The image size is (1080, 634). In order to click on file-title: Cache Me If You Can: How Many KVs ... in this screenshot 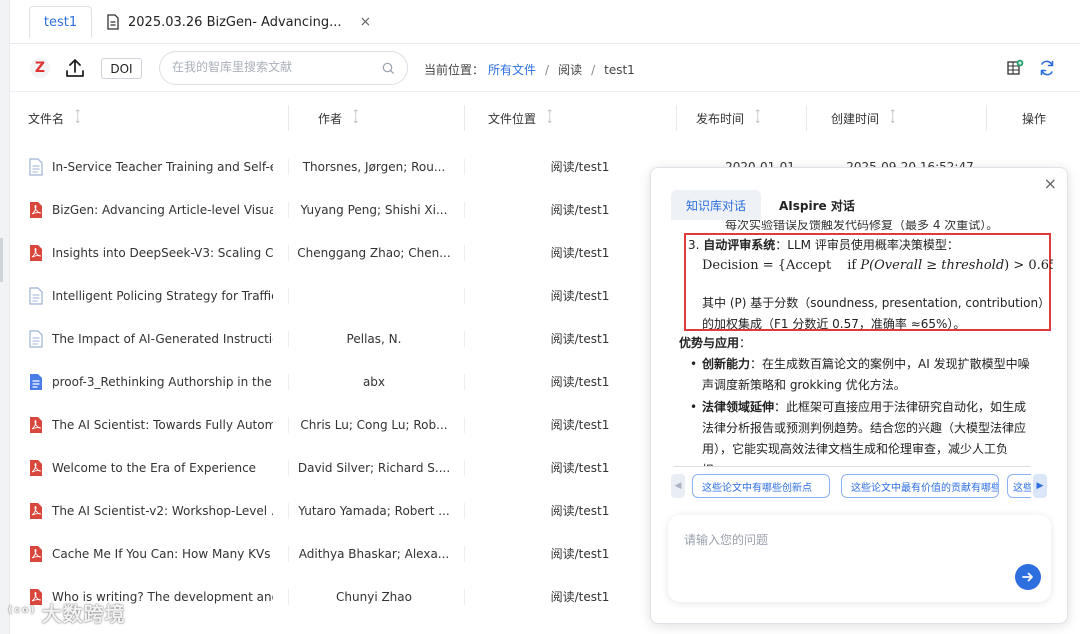, I will do `click(162, 553)`.